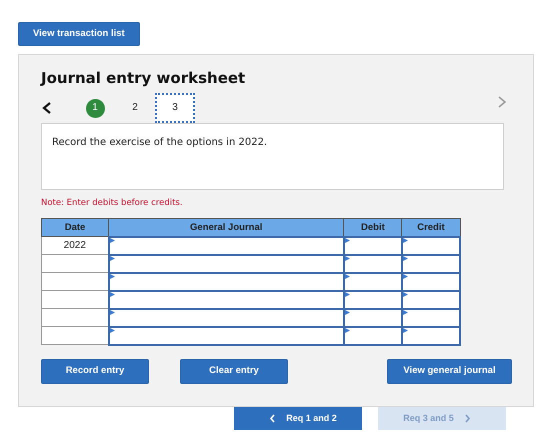 This screenshot has width=560, height=441. Describe the element at coordinates (95, 371) in the screenshot. I see `record-entry-button: Record entry` at that location.